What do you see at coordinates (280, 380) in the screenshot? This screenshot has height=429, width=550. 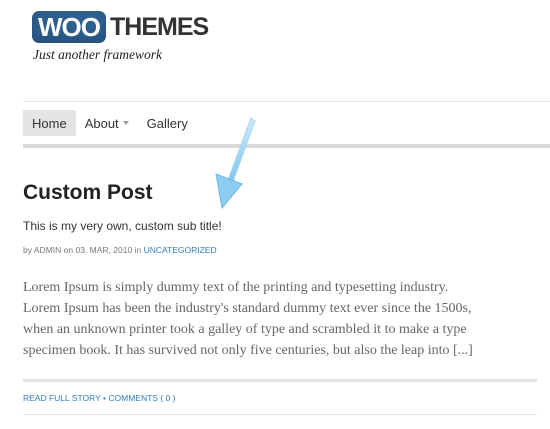 I see `post-divider` at bounding box center [280, 380].